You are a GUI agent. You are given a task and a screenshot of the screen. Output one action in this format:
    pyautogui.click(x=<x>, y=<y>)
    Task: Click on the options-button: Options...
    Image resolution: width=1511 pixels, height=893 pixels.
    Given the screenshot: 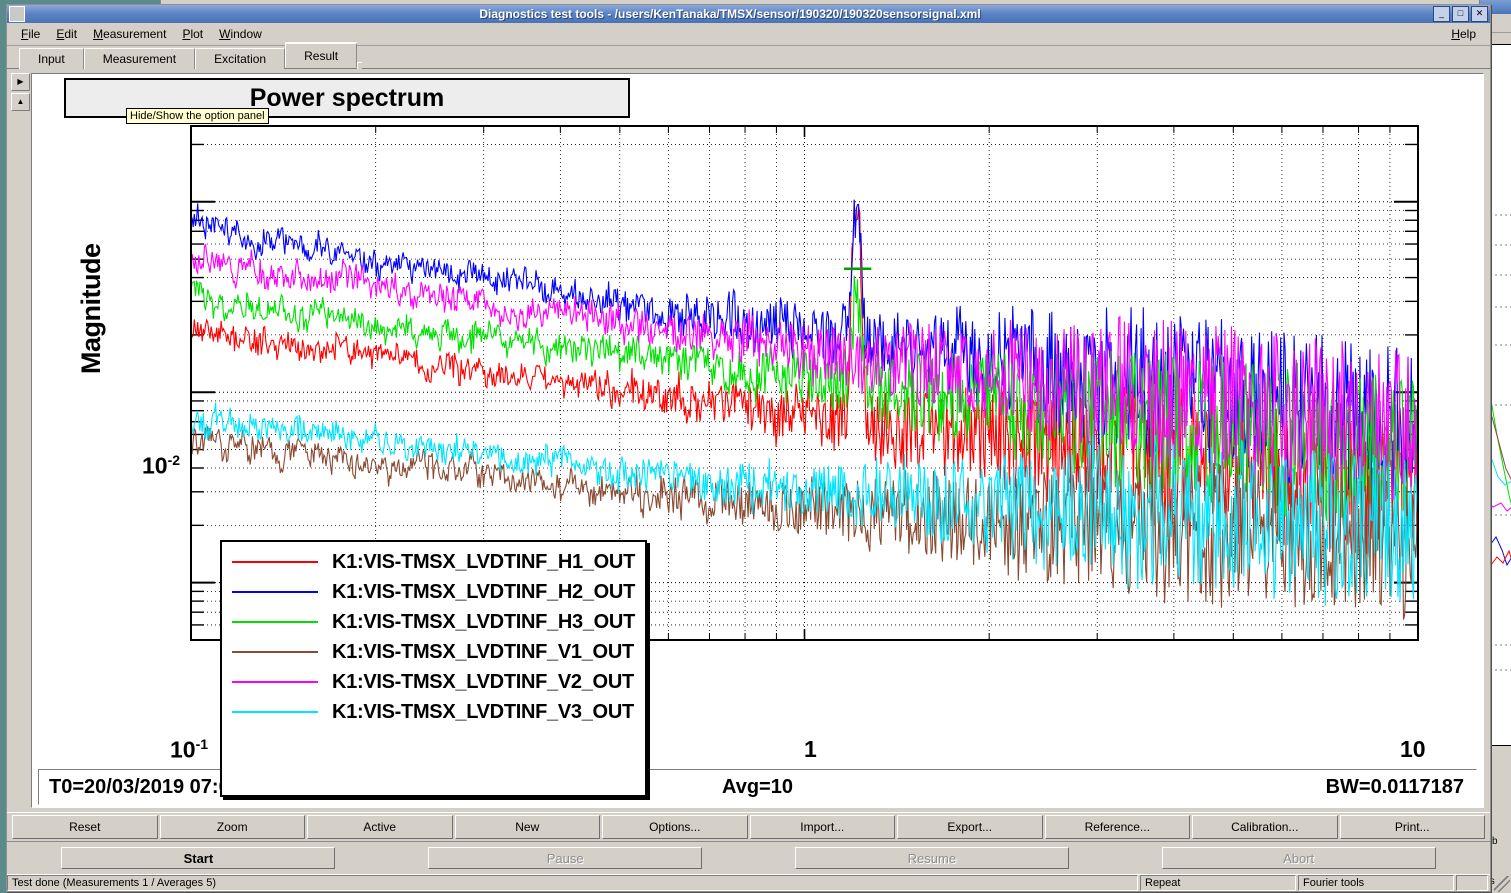 What is the action you would take?
    pyautogui.click(x=675, y=827)
    